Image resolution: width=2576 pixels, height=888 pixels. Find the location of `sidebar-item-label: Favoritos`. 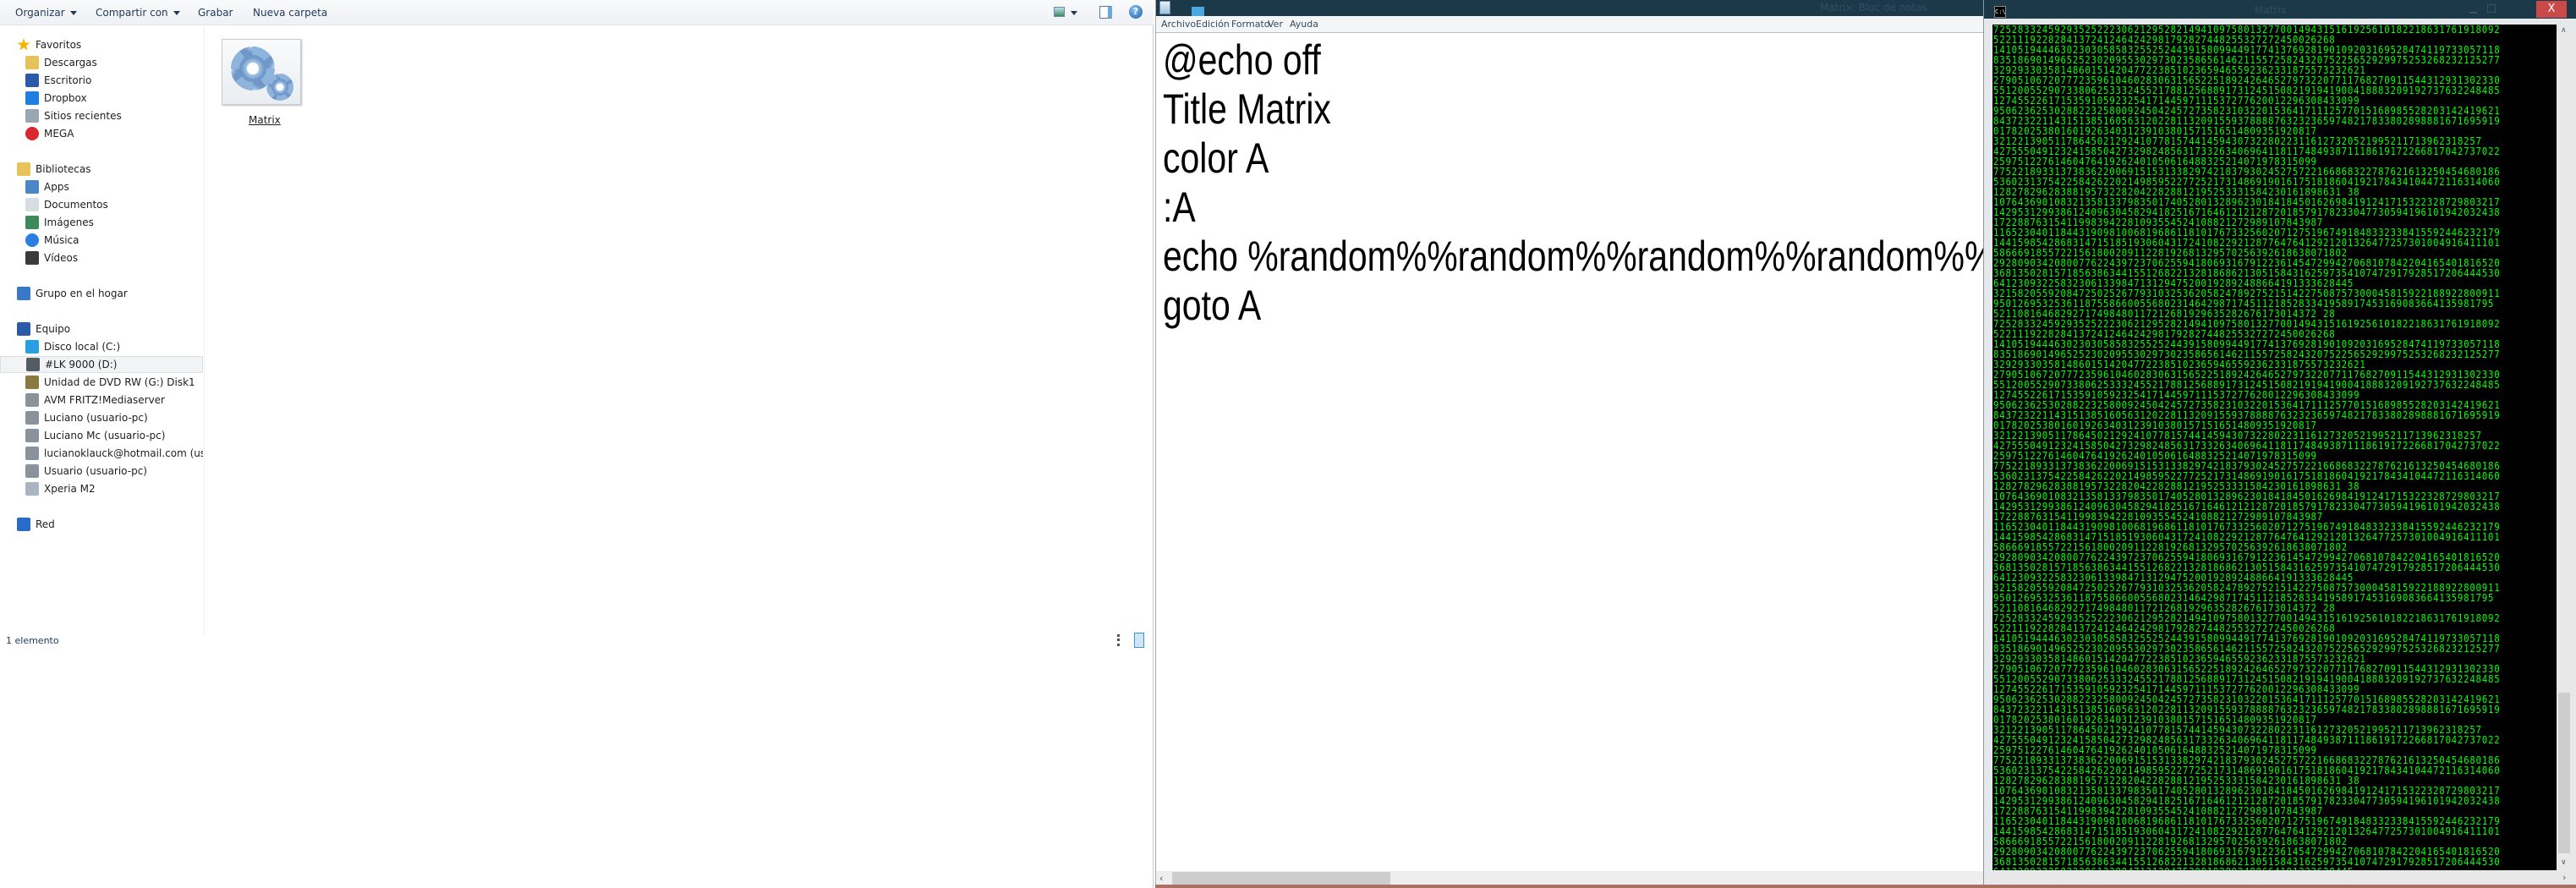

sidebar-item-label: Favoritos is located at coordinates (59, 45).